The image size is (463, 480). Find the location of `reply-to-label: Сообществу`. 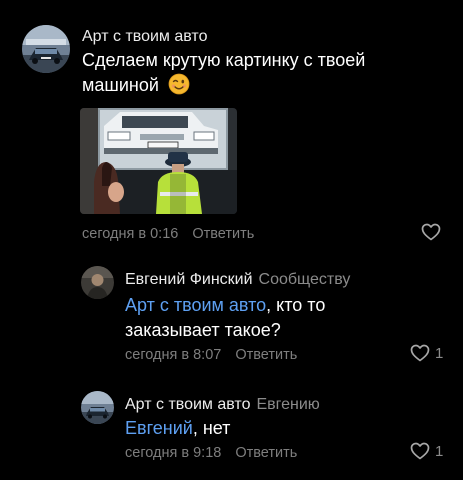

reply-to-label: Сообществу is located at coordinates (304, 279).